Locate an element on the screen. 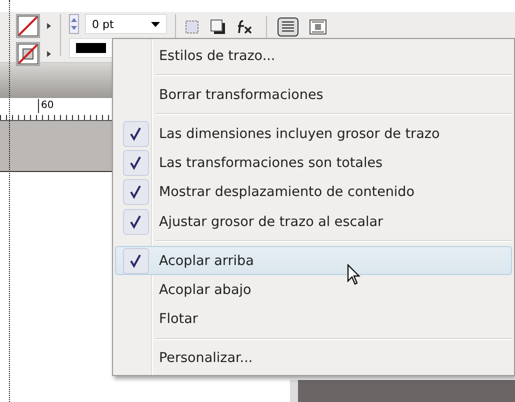 The height and width of the screenshot is (402, 515). menu-item: Las dimensiones incluyen grosor de trazo is located at coordinates (313, 134).